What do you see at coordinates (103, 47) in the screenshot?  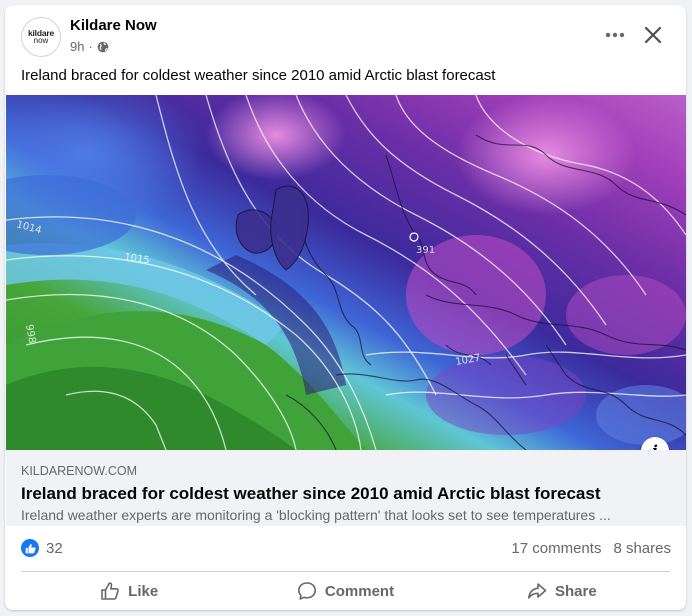 I see `globe-icon` at bounding box center [103, 47].